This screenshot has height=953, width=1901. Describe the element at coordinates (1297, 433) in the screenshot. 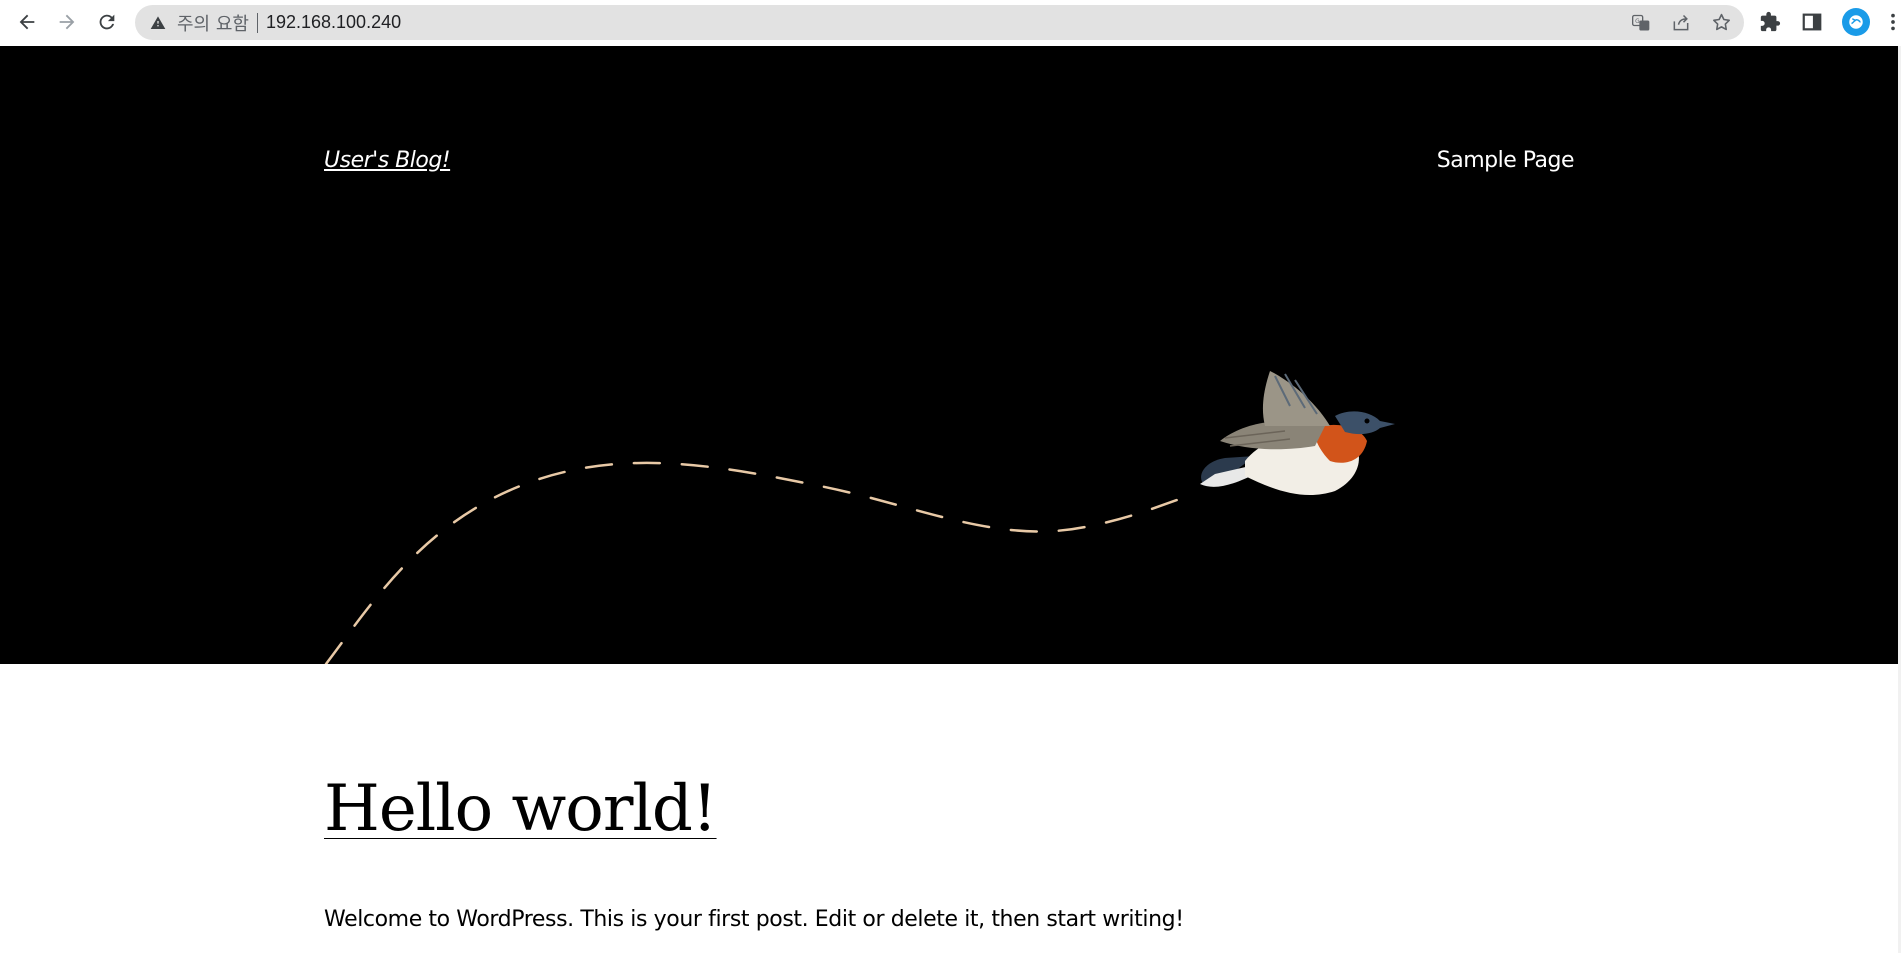

I see `bird-illustration` at that location.